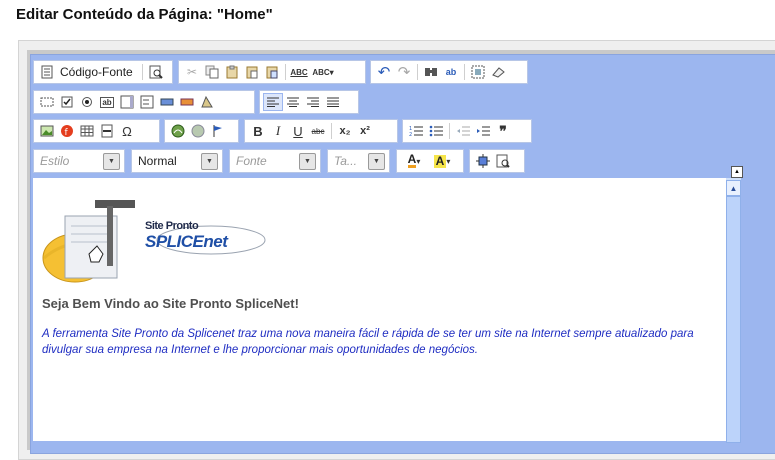 This screenshot has width=775, height=460. Describe the element at coordinates (404, 72) in the screenshot. I see `redo-icon: ↷` at that location.